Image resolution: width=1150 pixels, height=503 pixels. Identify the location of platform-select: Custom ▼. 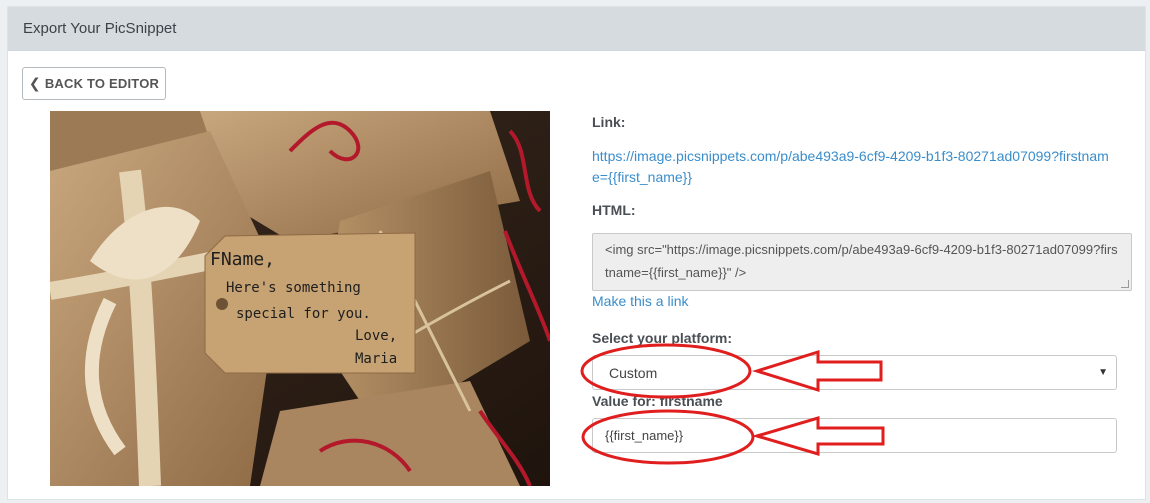
(854, 372).